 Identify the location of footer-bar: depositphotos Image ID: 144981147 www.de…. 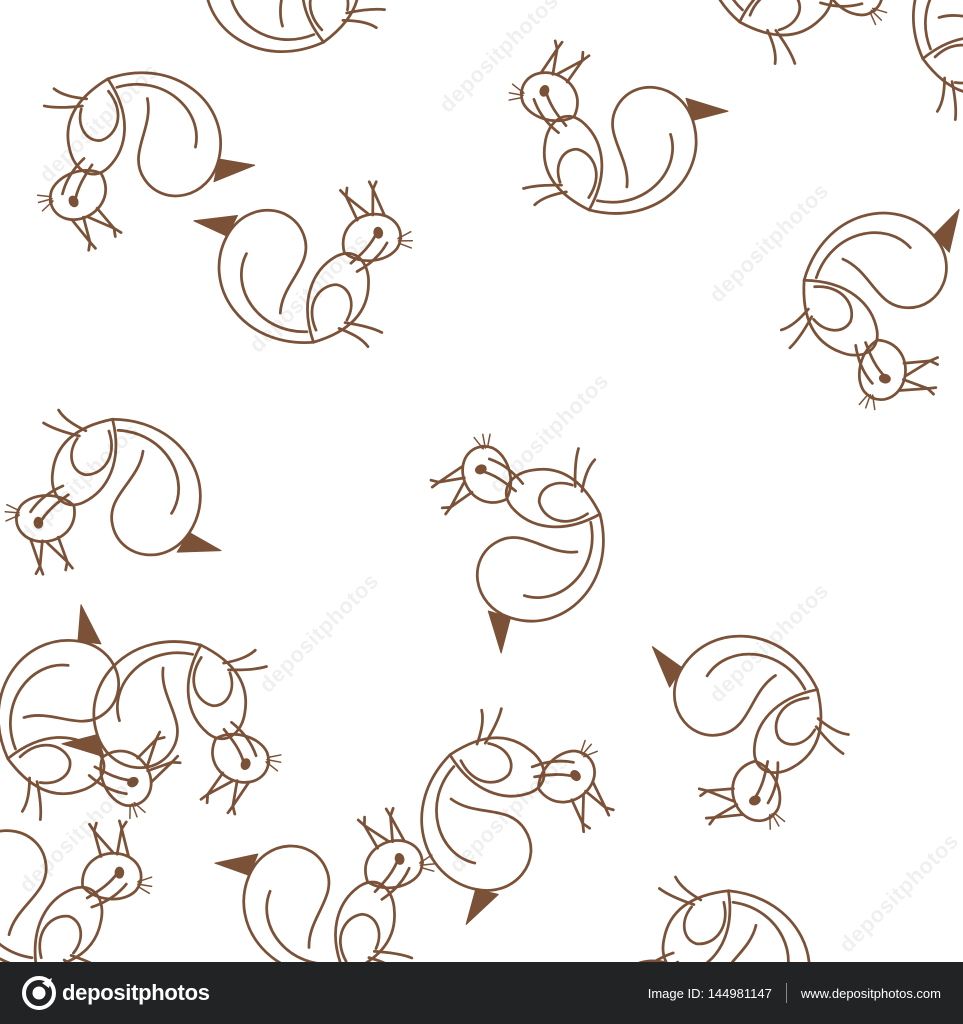
(481, 993).